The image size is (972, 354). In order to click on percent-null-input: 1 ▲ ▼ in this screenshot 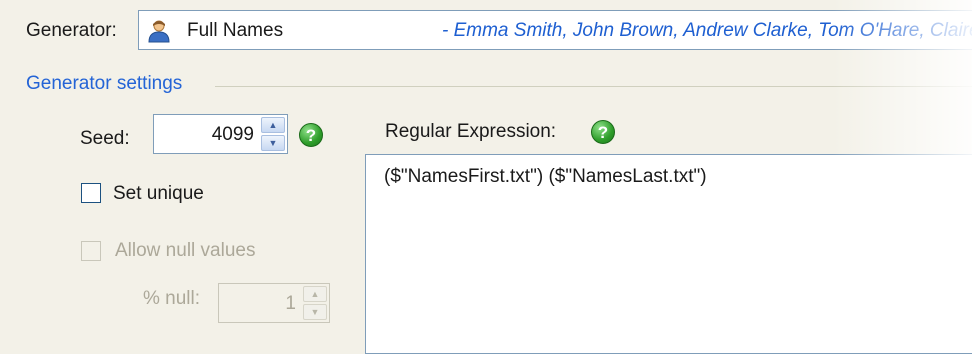, I will do `click(274, 303)`.